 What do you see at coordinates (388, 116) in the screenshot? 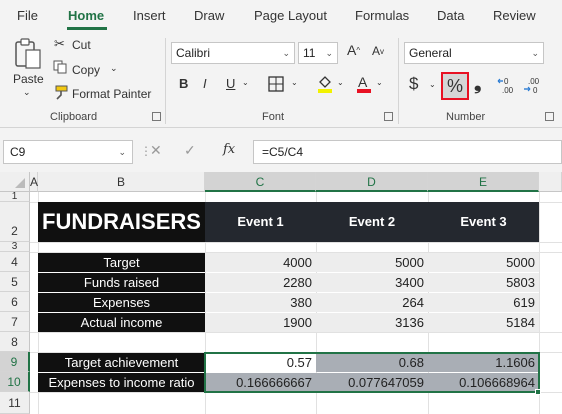
I see `font-launcher-icon` at bounding box center [388, 116].